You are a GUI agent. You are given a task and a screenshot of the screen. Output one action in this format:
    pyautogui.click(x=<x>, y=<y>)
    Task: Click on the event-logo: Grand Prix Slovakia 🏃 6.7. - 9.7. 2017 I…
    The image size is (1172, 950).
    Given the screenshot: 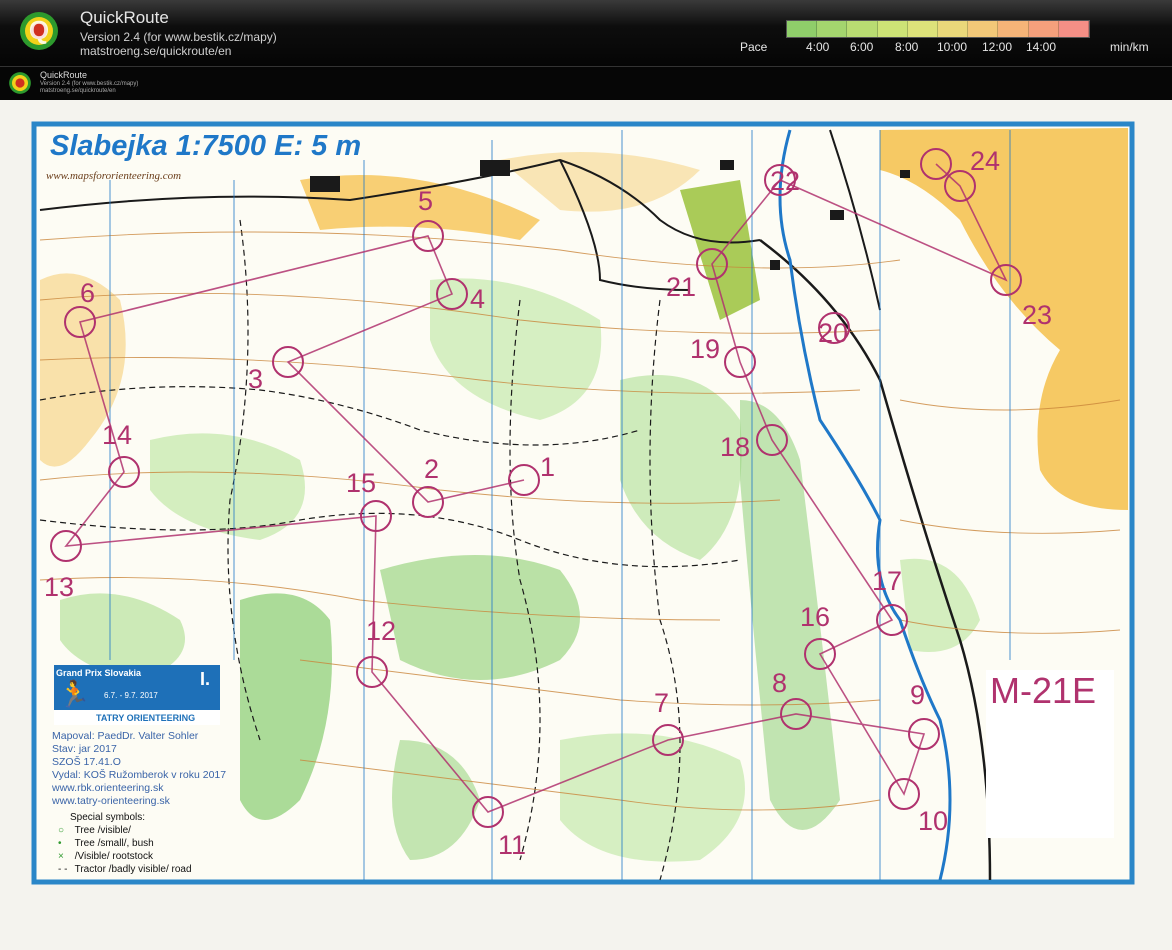 What is the action you would take?
    pyautogui.click(x=137, y=695)
    